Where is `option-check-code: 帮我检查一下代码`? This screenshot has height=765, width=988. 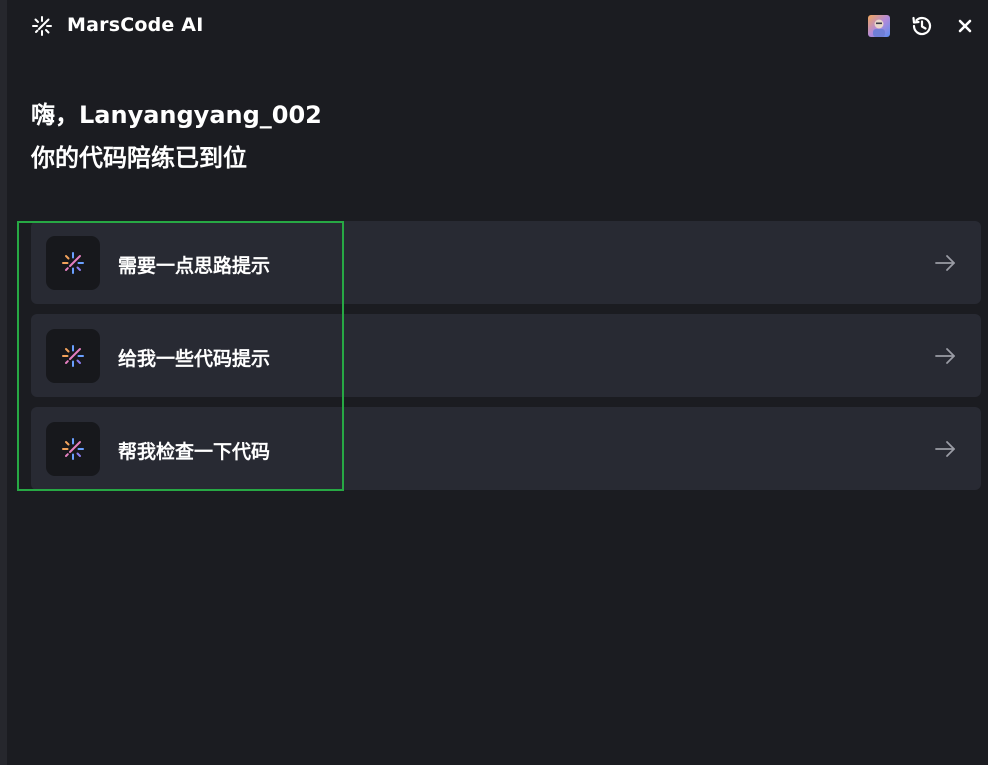 option-check-code: 帮我检查一下代码 is located at coordinates (506, 448).